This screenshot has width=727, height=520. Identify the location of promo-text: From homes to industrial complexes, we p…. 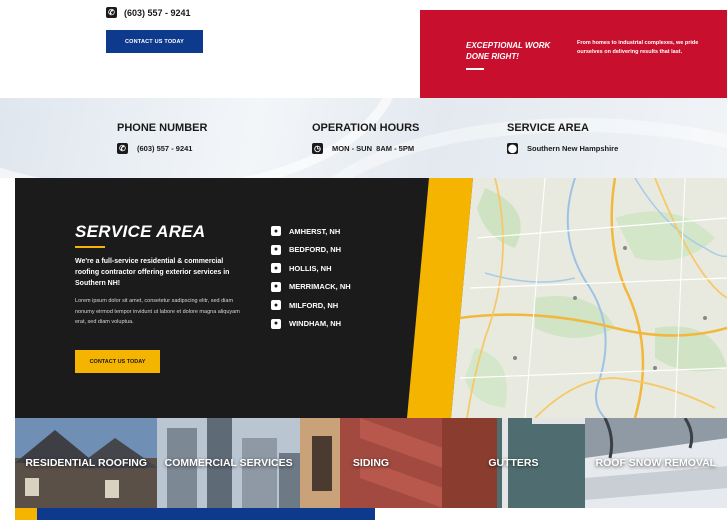
(638, 47).